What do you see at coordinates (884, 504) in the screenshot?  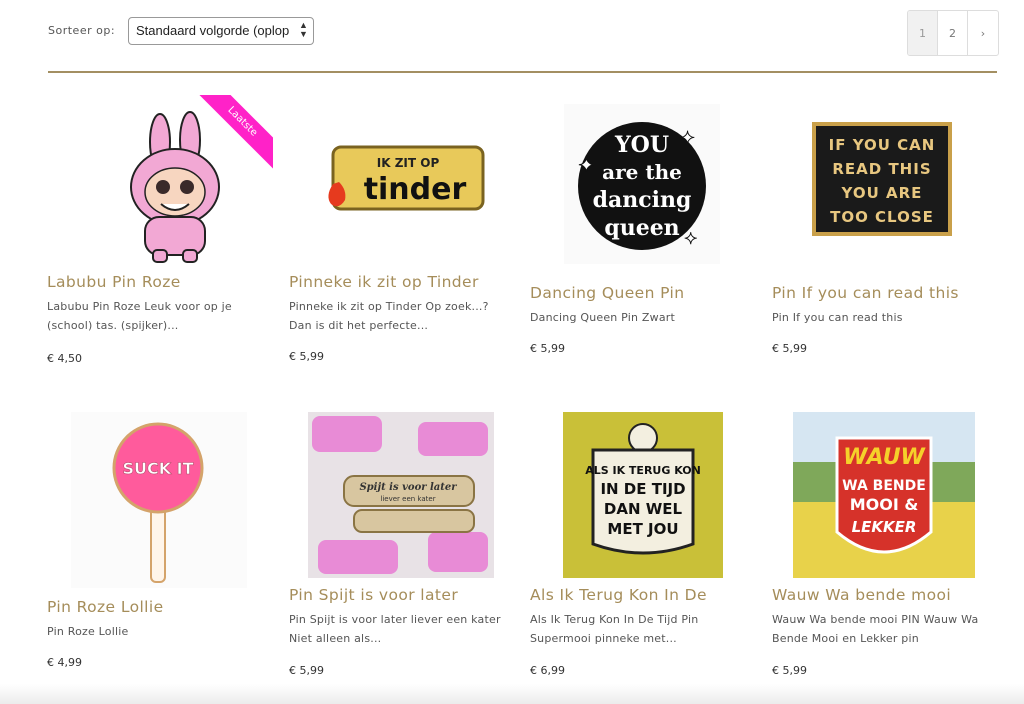 I see `art-text: MOOI &` at bounding box center [884, 504].